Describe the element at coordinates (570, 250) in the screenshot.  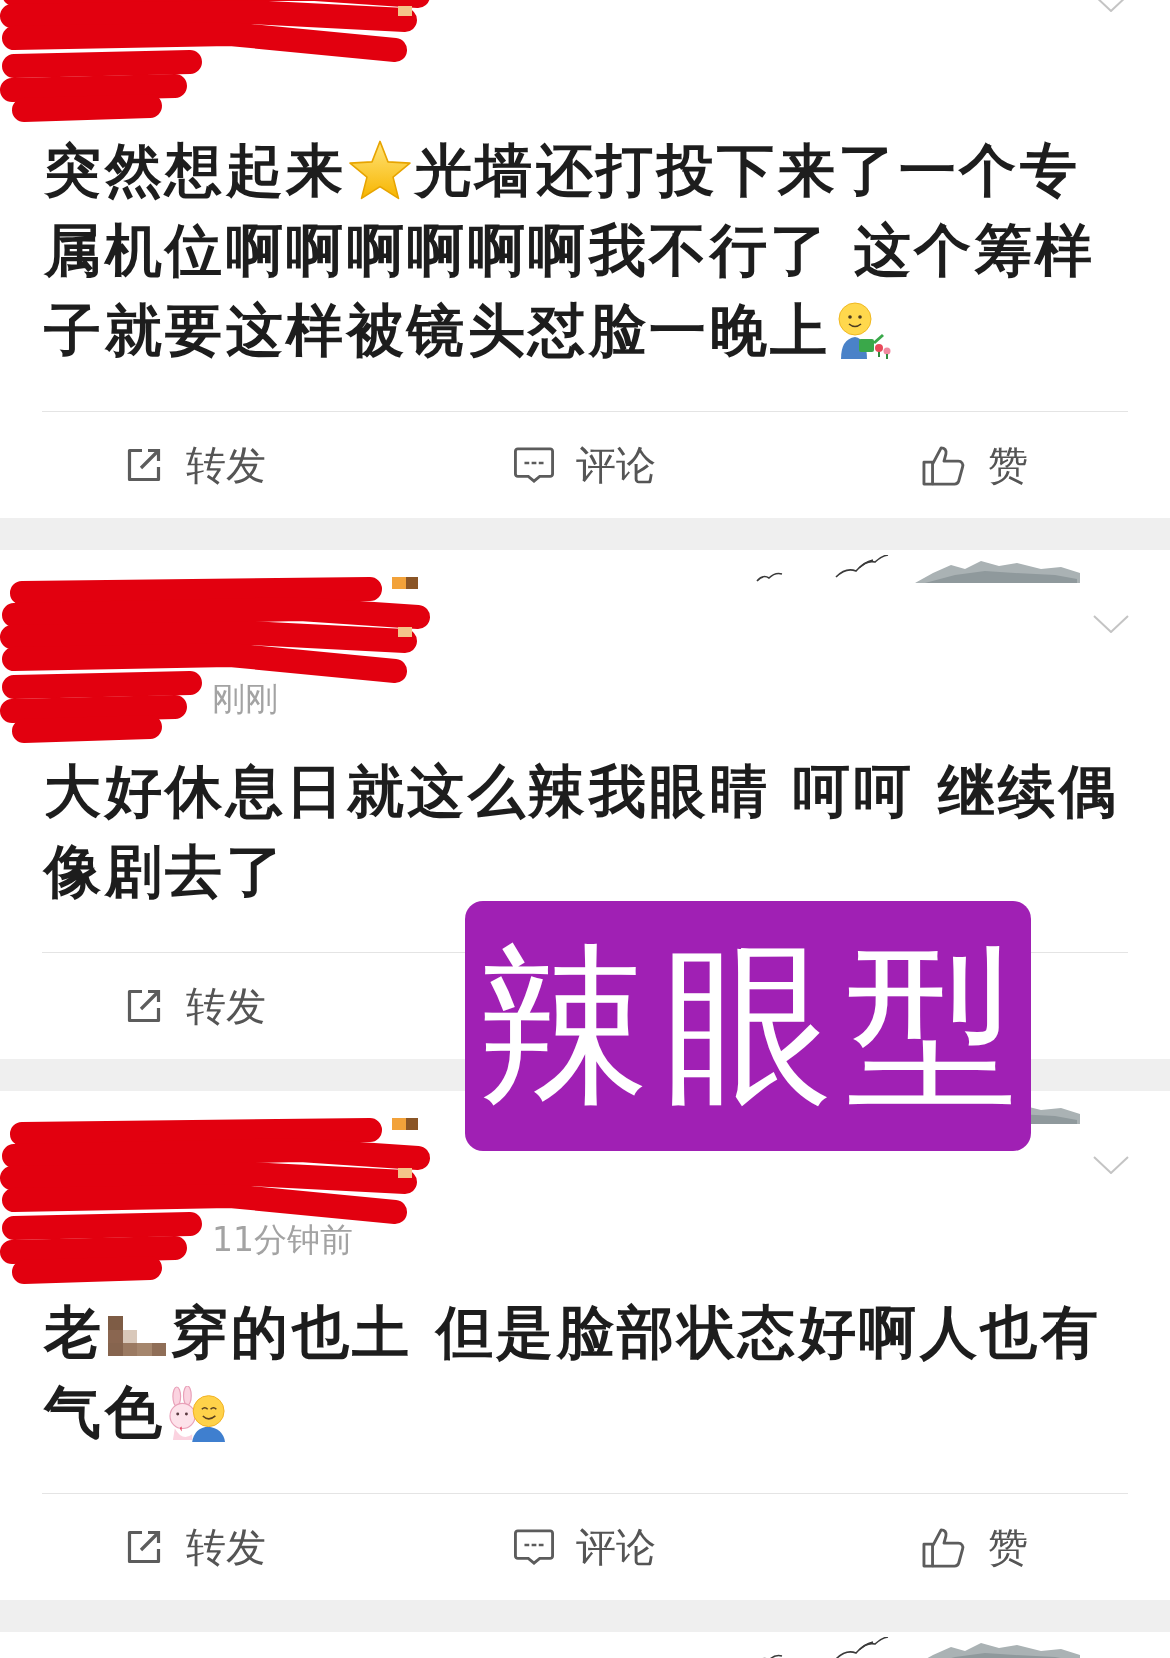
I see `post-text: 突然想起来 光墙还打投下来了一个专属机位啊啊啊啊啊啊我不行了 这个筹样子就要这样被镜头怼脸一晚上` at that location.